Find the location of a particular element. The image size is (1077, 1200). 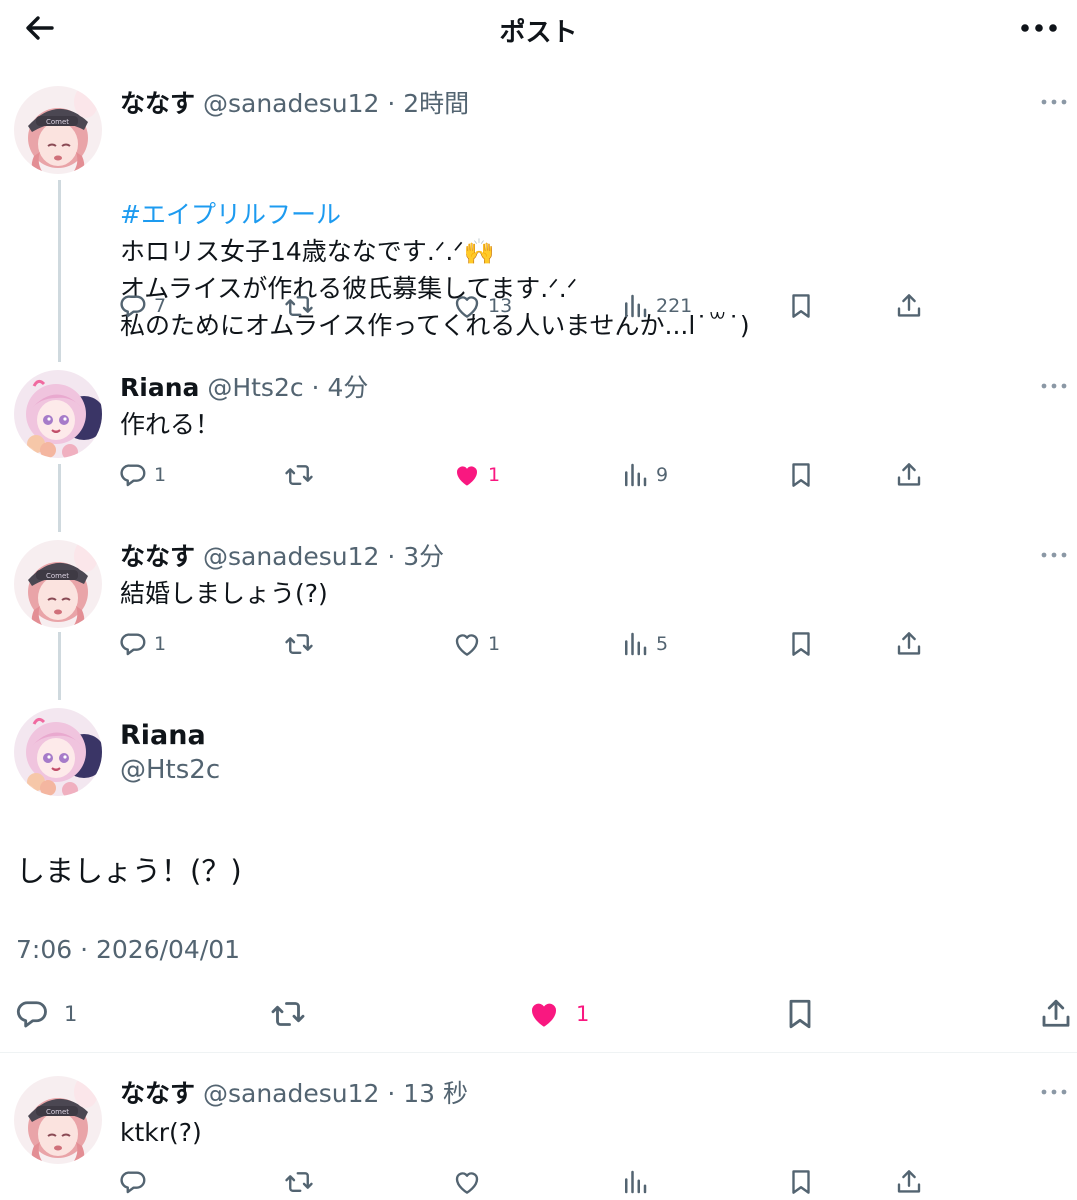

thread-line is located at coordinates (59, 498).